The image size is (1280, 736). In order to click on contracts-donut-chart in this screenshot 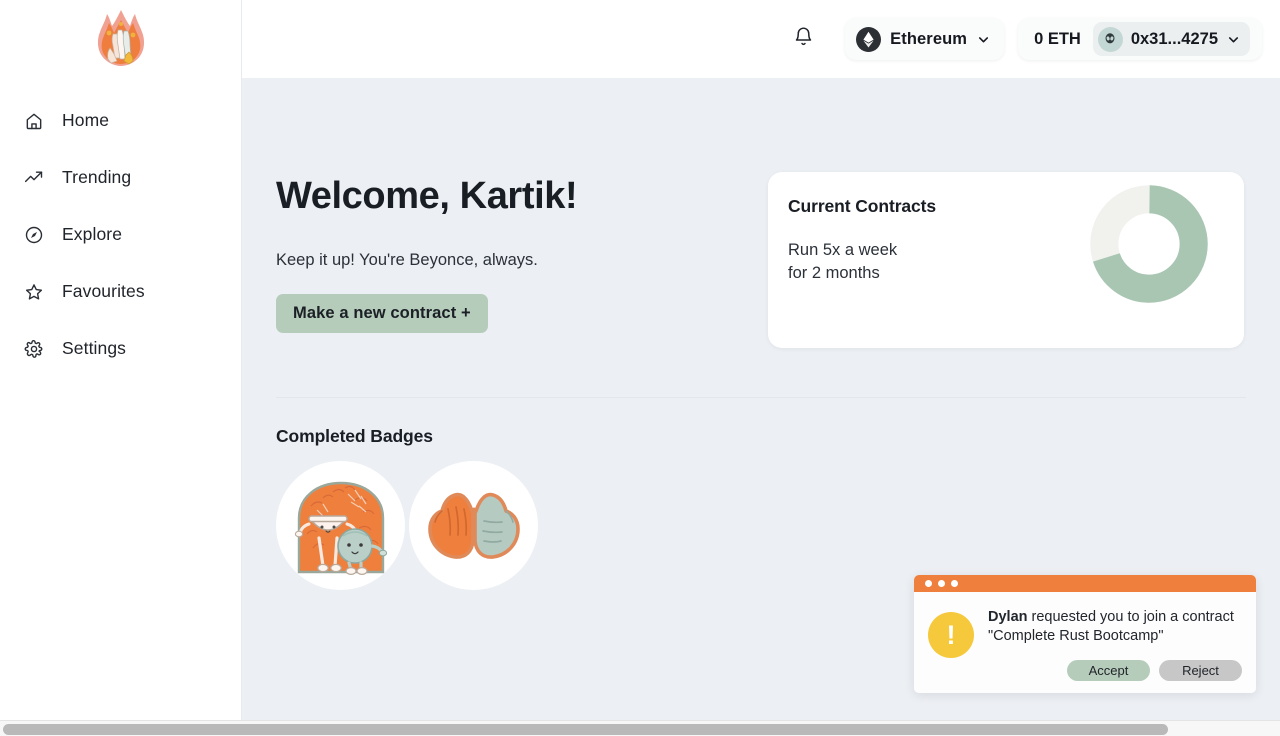, I will do `click(1149, 244)`.